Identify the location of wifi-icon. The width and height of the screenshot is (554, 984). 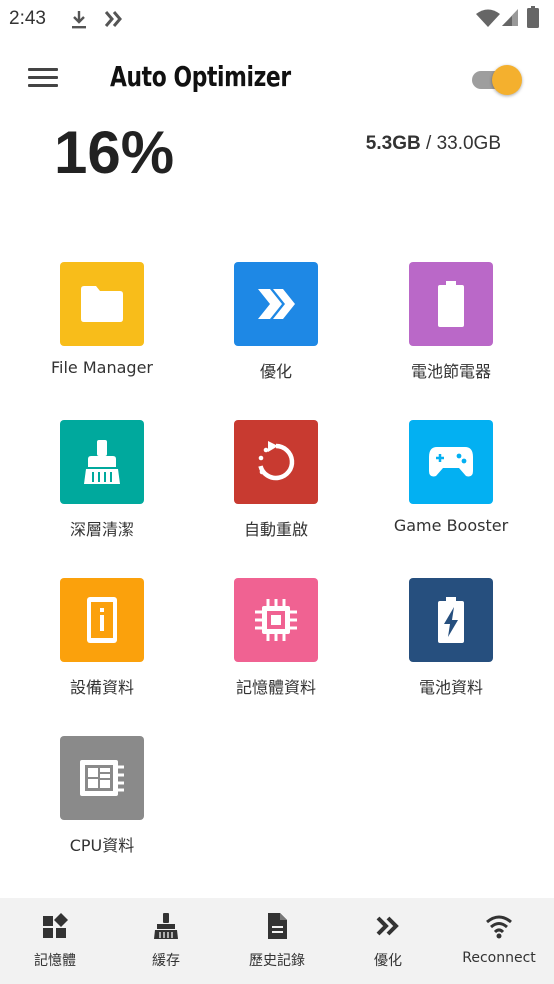
(499, 927).